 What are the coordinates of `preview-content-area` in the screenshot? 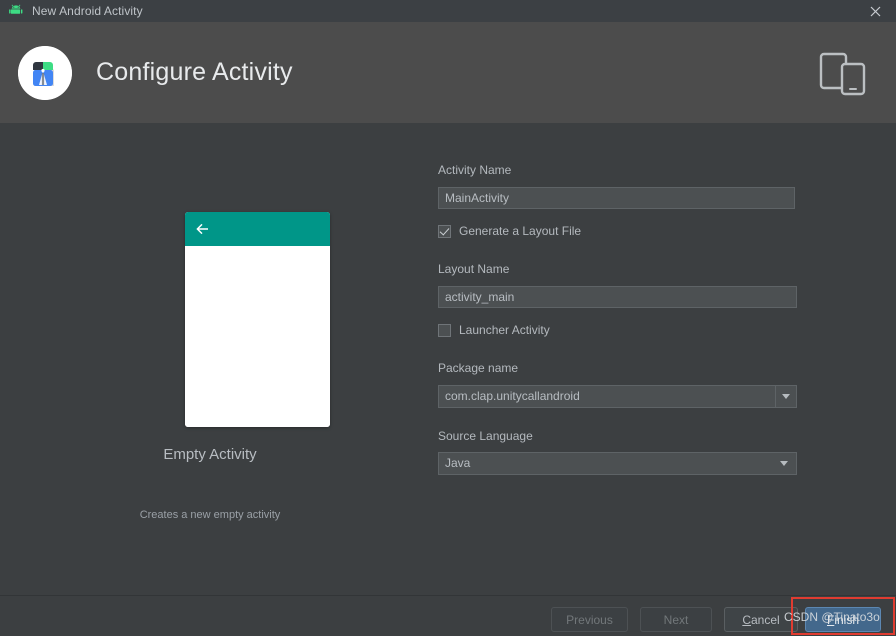 It's located at (257, 336).